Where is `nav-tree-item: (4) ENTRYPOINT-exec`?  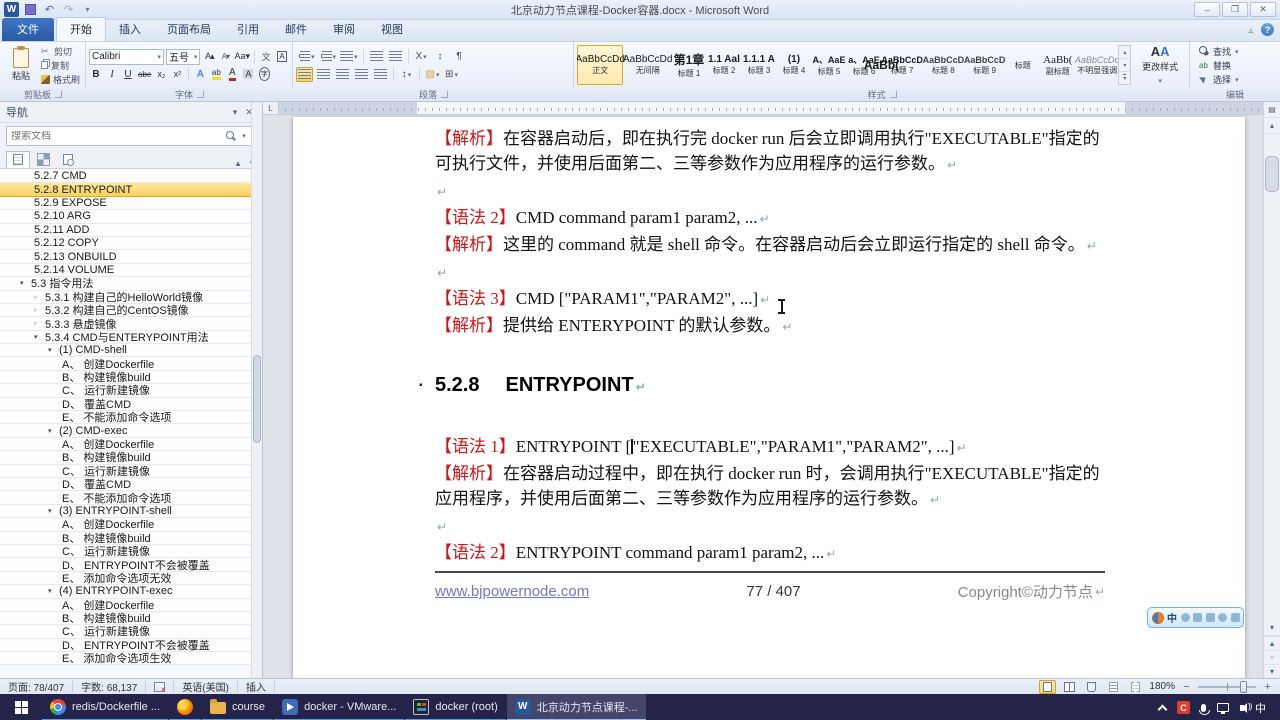
nav-tree-item: (4) ENTRYPOINT-exec is located at coordinates (131, 592).